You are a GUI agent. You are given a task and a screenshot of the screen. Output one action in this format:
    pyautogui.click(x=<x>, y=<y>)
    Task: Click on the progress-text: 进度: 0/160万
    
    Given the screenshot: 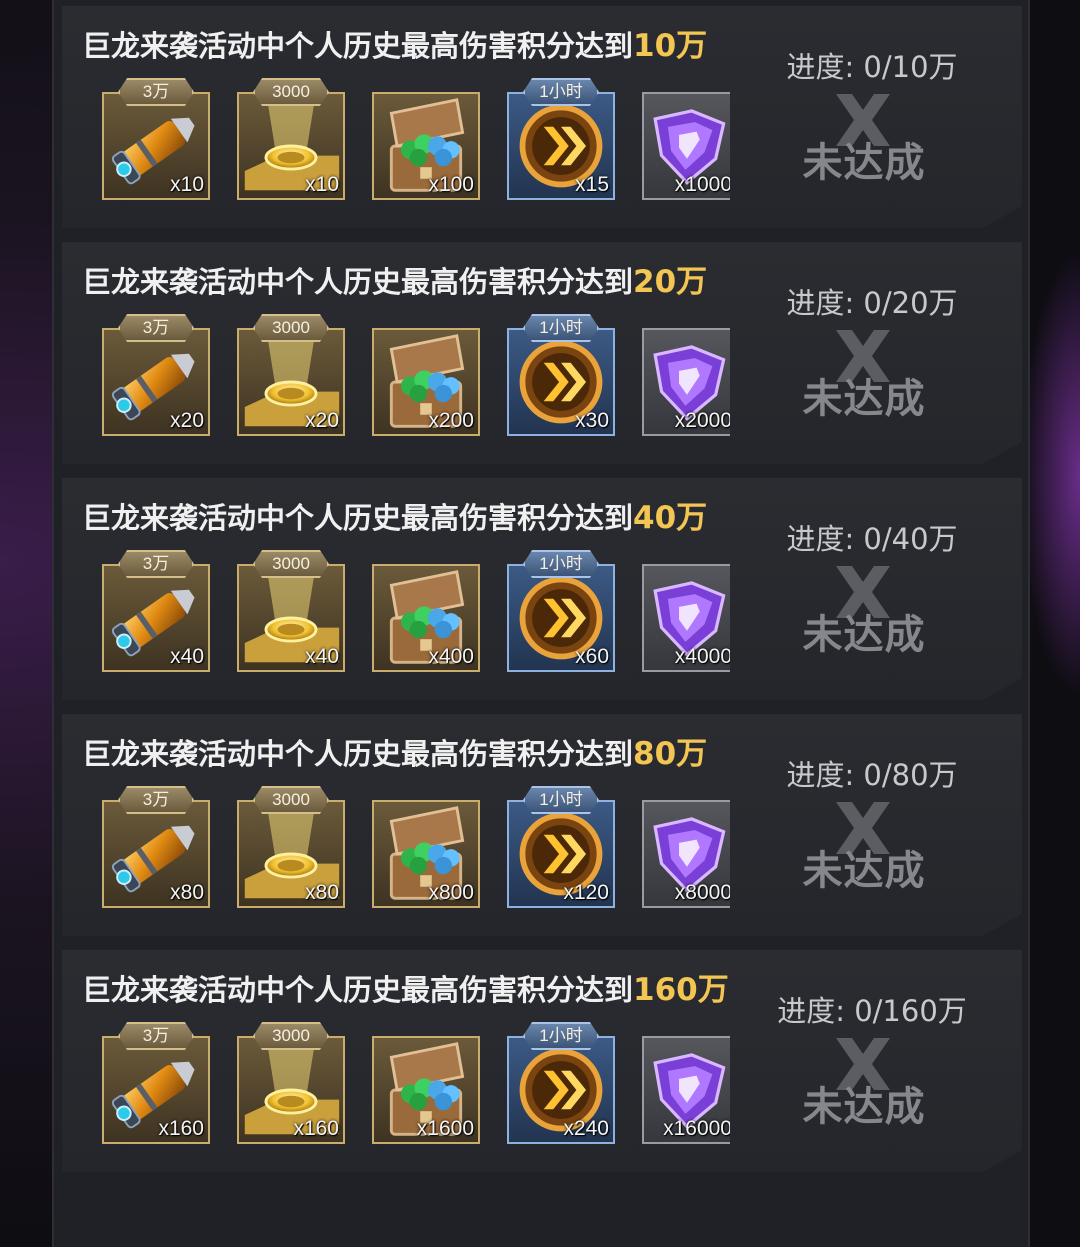 What is the action you would take?
    pyautogui.click(x=872, y=1011)
    